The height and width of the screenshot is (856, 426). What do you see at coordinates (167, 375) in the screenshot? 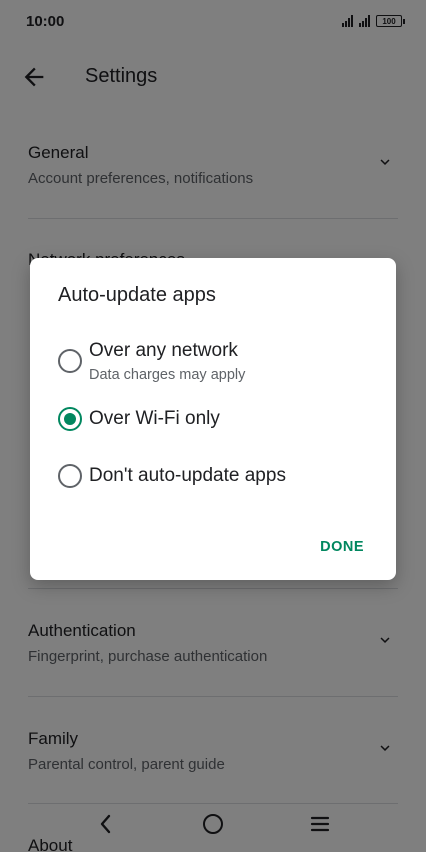
I see `option-sublabel: Data charges may apply` at bounding box center [167, 375].